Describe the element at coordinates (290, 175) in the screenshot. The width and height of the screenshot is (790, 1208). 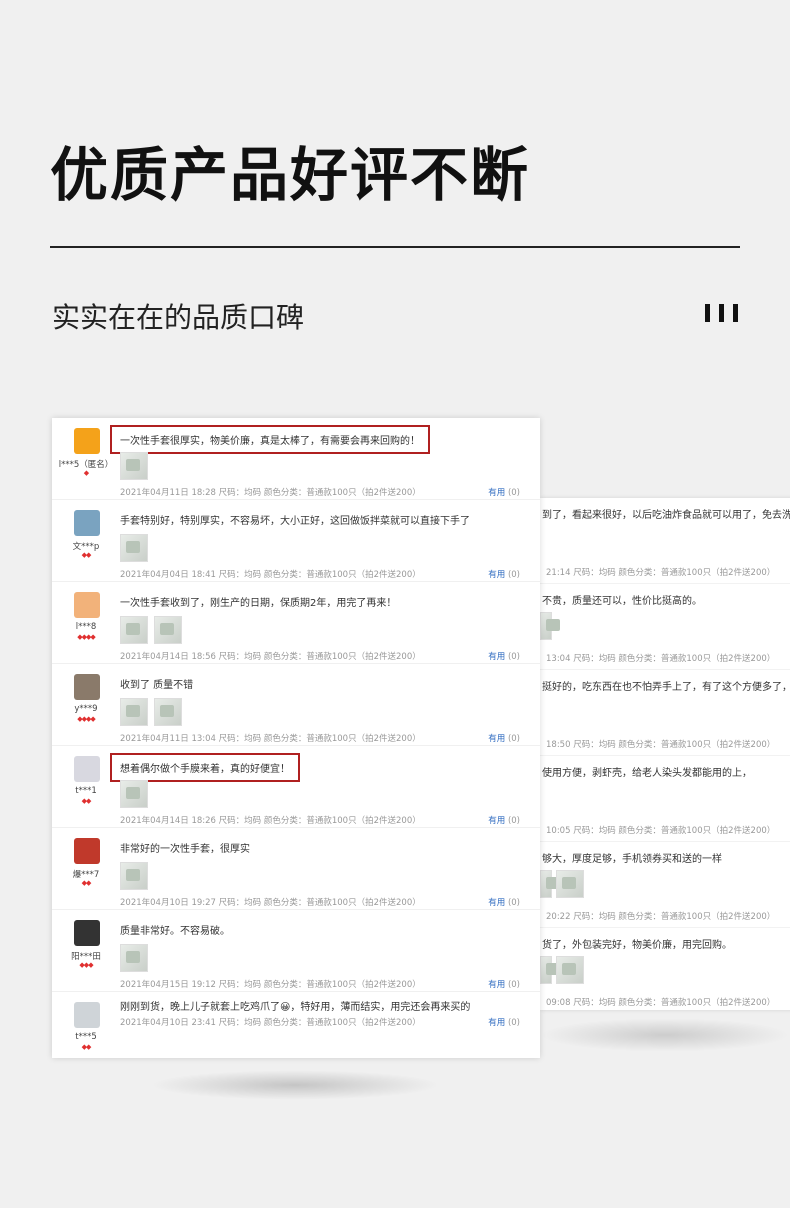
I see `page-title: 优质产品好评不断` at that location.